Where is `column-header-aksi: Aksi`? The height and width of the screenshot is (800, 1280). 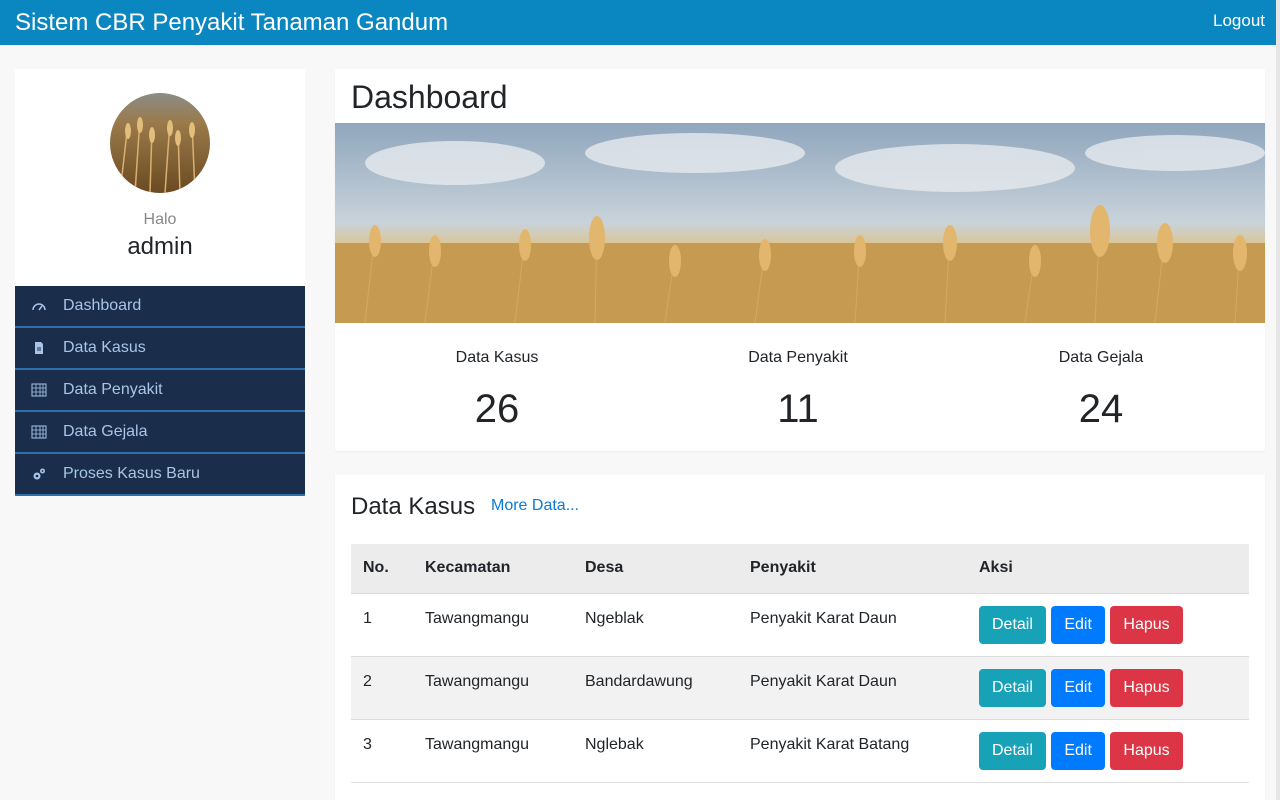 column-header-aksi: Aksi is located at coordinates (1108, 569).